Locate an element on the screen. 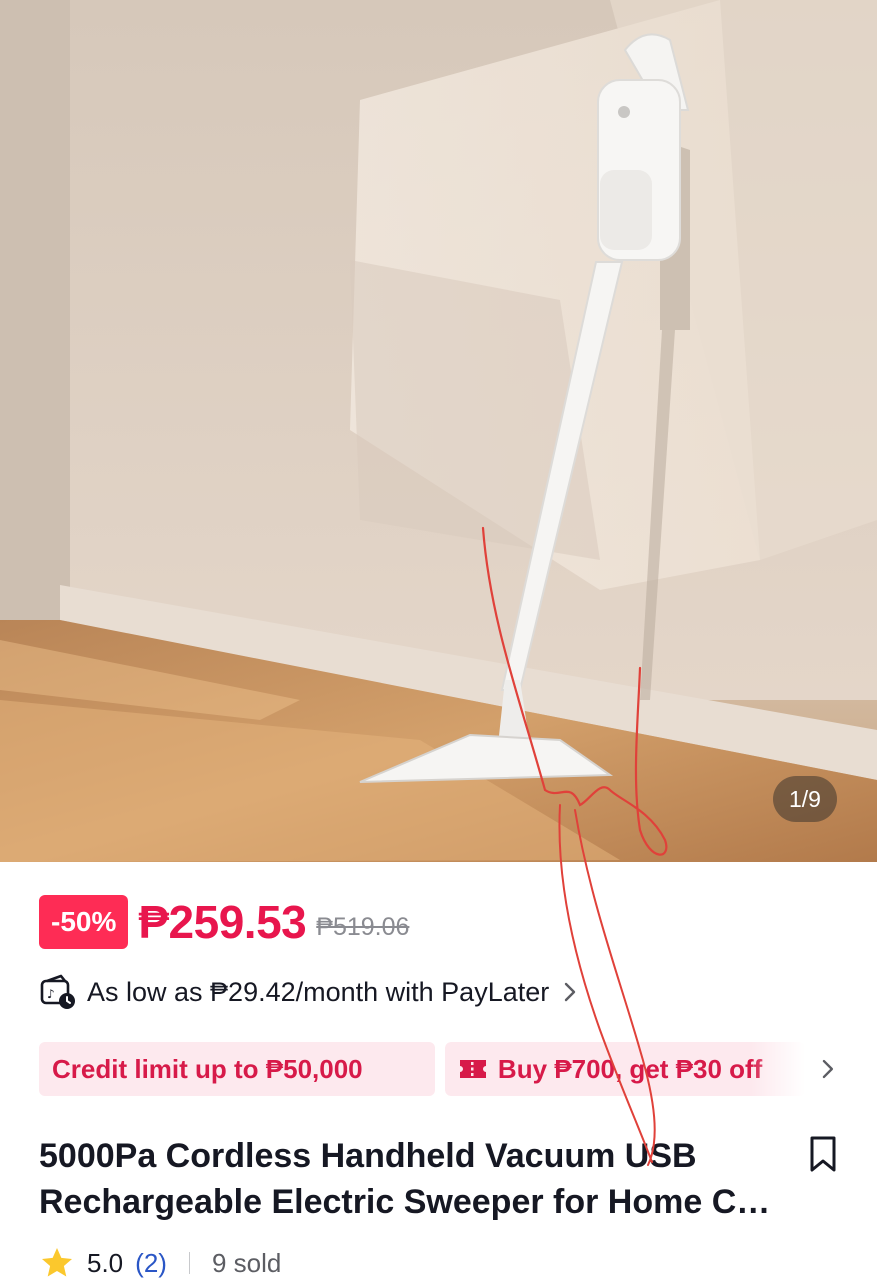  paylater-row: ♪ As low as ₱29.42/month with PayLater is located at coordinates (310, 992).